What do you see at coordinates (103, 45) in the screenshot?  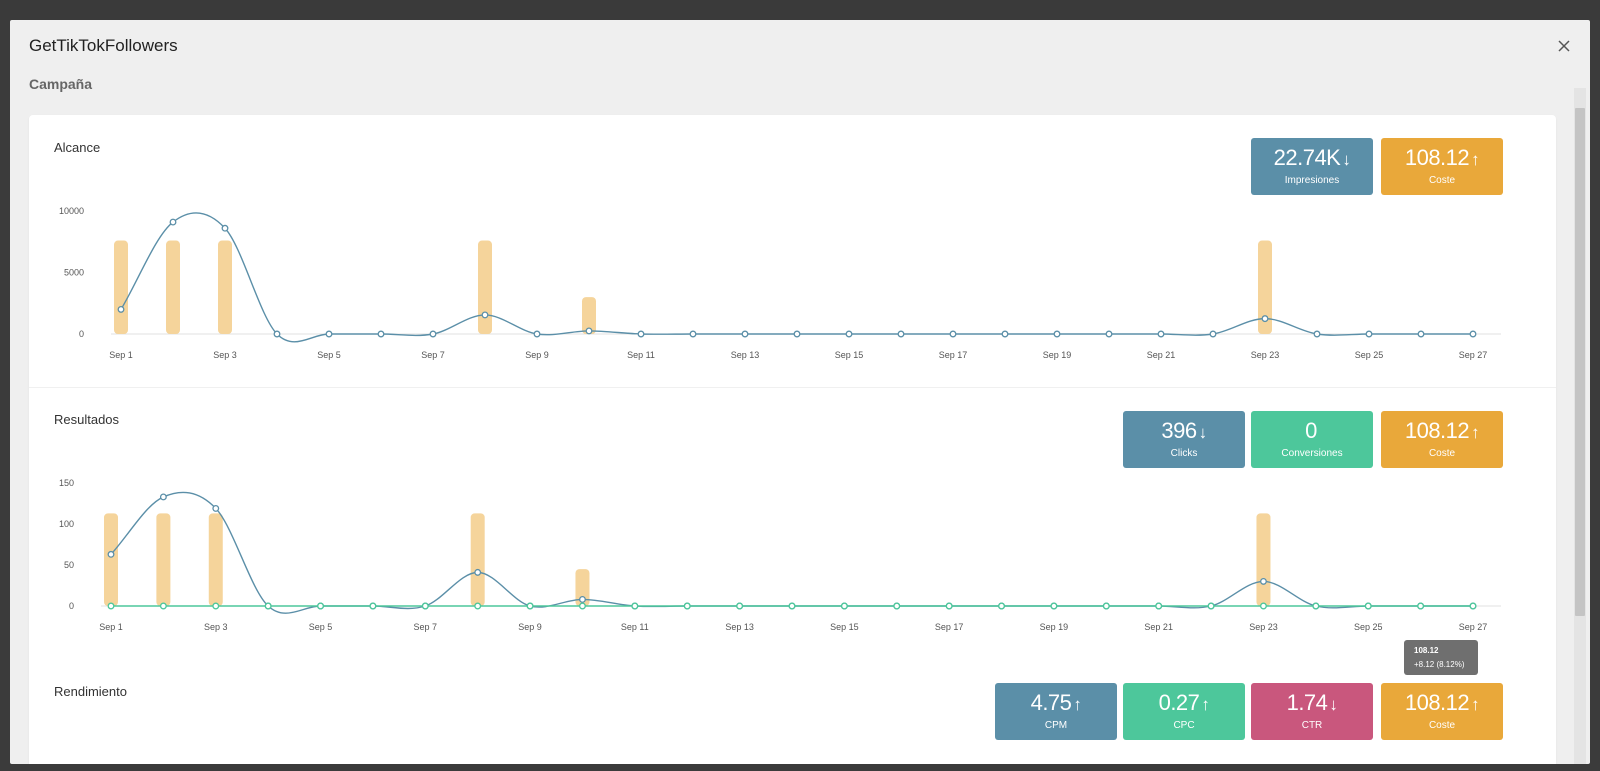 I see `modal-title: GetTikTokFollowers` at bounding box center [103, 45].